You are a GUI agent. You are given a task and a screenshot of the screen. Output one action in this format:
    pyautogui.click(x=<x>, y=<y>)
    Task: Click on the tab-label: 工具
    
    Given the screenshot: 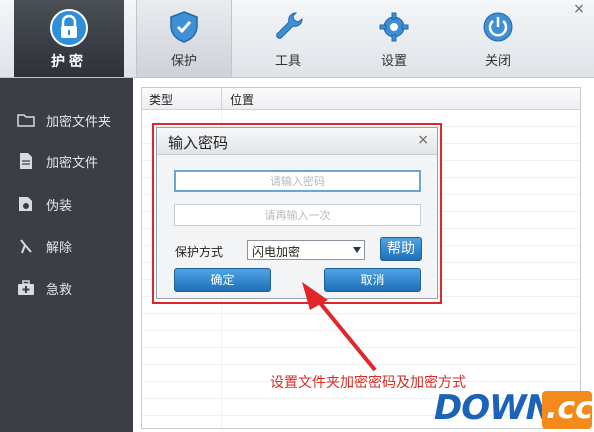 What is the action you would take?
    pyautogui.click(x=287, y=61)
    